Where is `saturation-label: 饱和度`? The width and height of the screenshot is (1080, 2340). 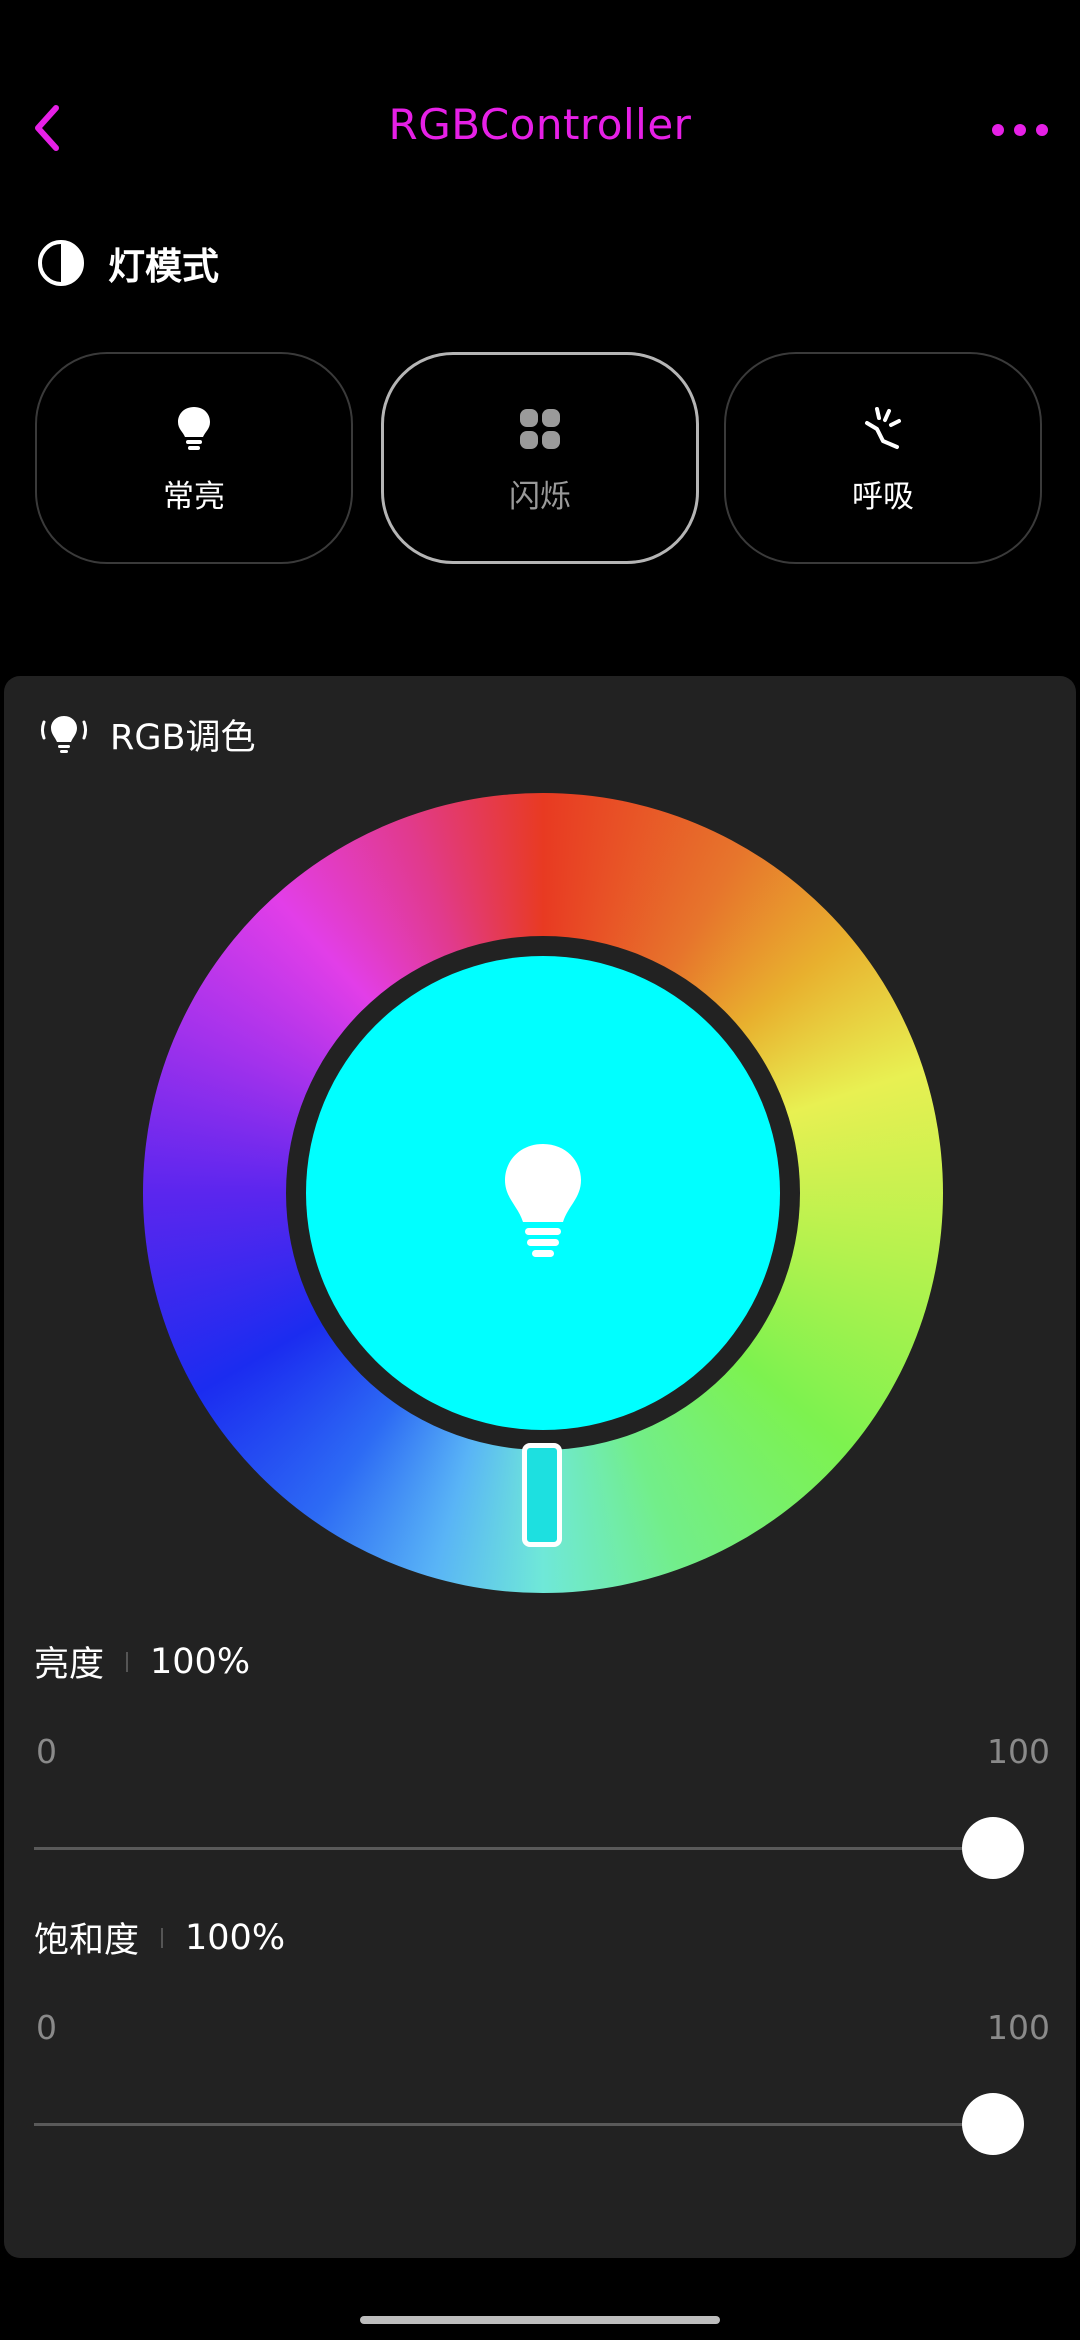 saturation-label: 饱和度 is located at coordinates (87, 1941).